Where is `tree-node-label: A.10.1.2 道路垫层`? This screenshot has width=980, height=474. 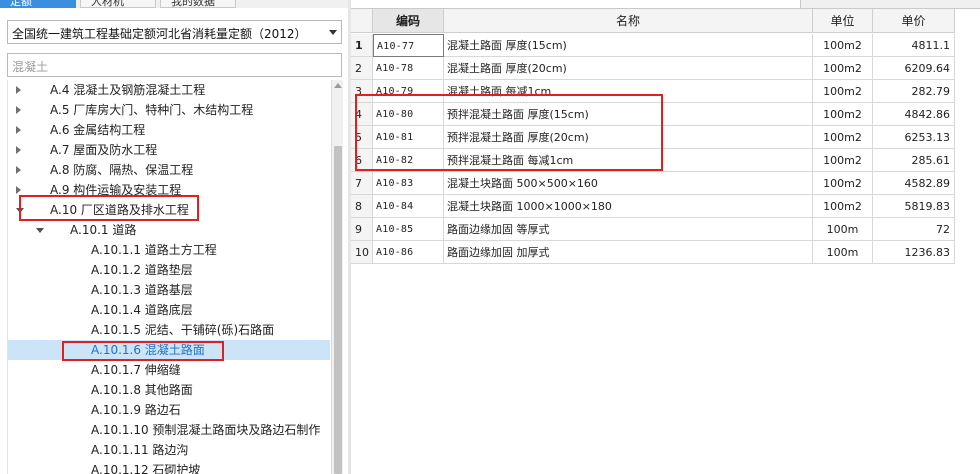 tree-node-label: A.10.1.2 道路垫层 is located at coordinates (142, 270).